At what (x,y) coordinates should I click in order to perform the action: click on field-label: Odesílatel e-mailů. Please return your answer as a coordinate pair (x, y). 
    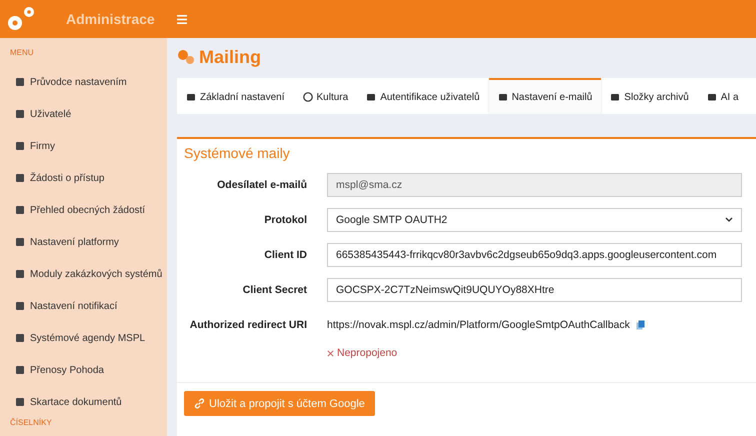
    Looking at the image, I should click on (262, 184).